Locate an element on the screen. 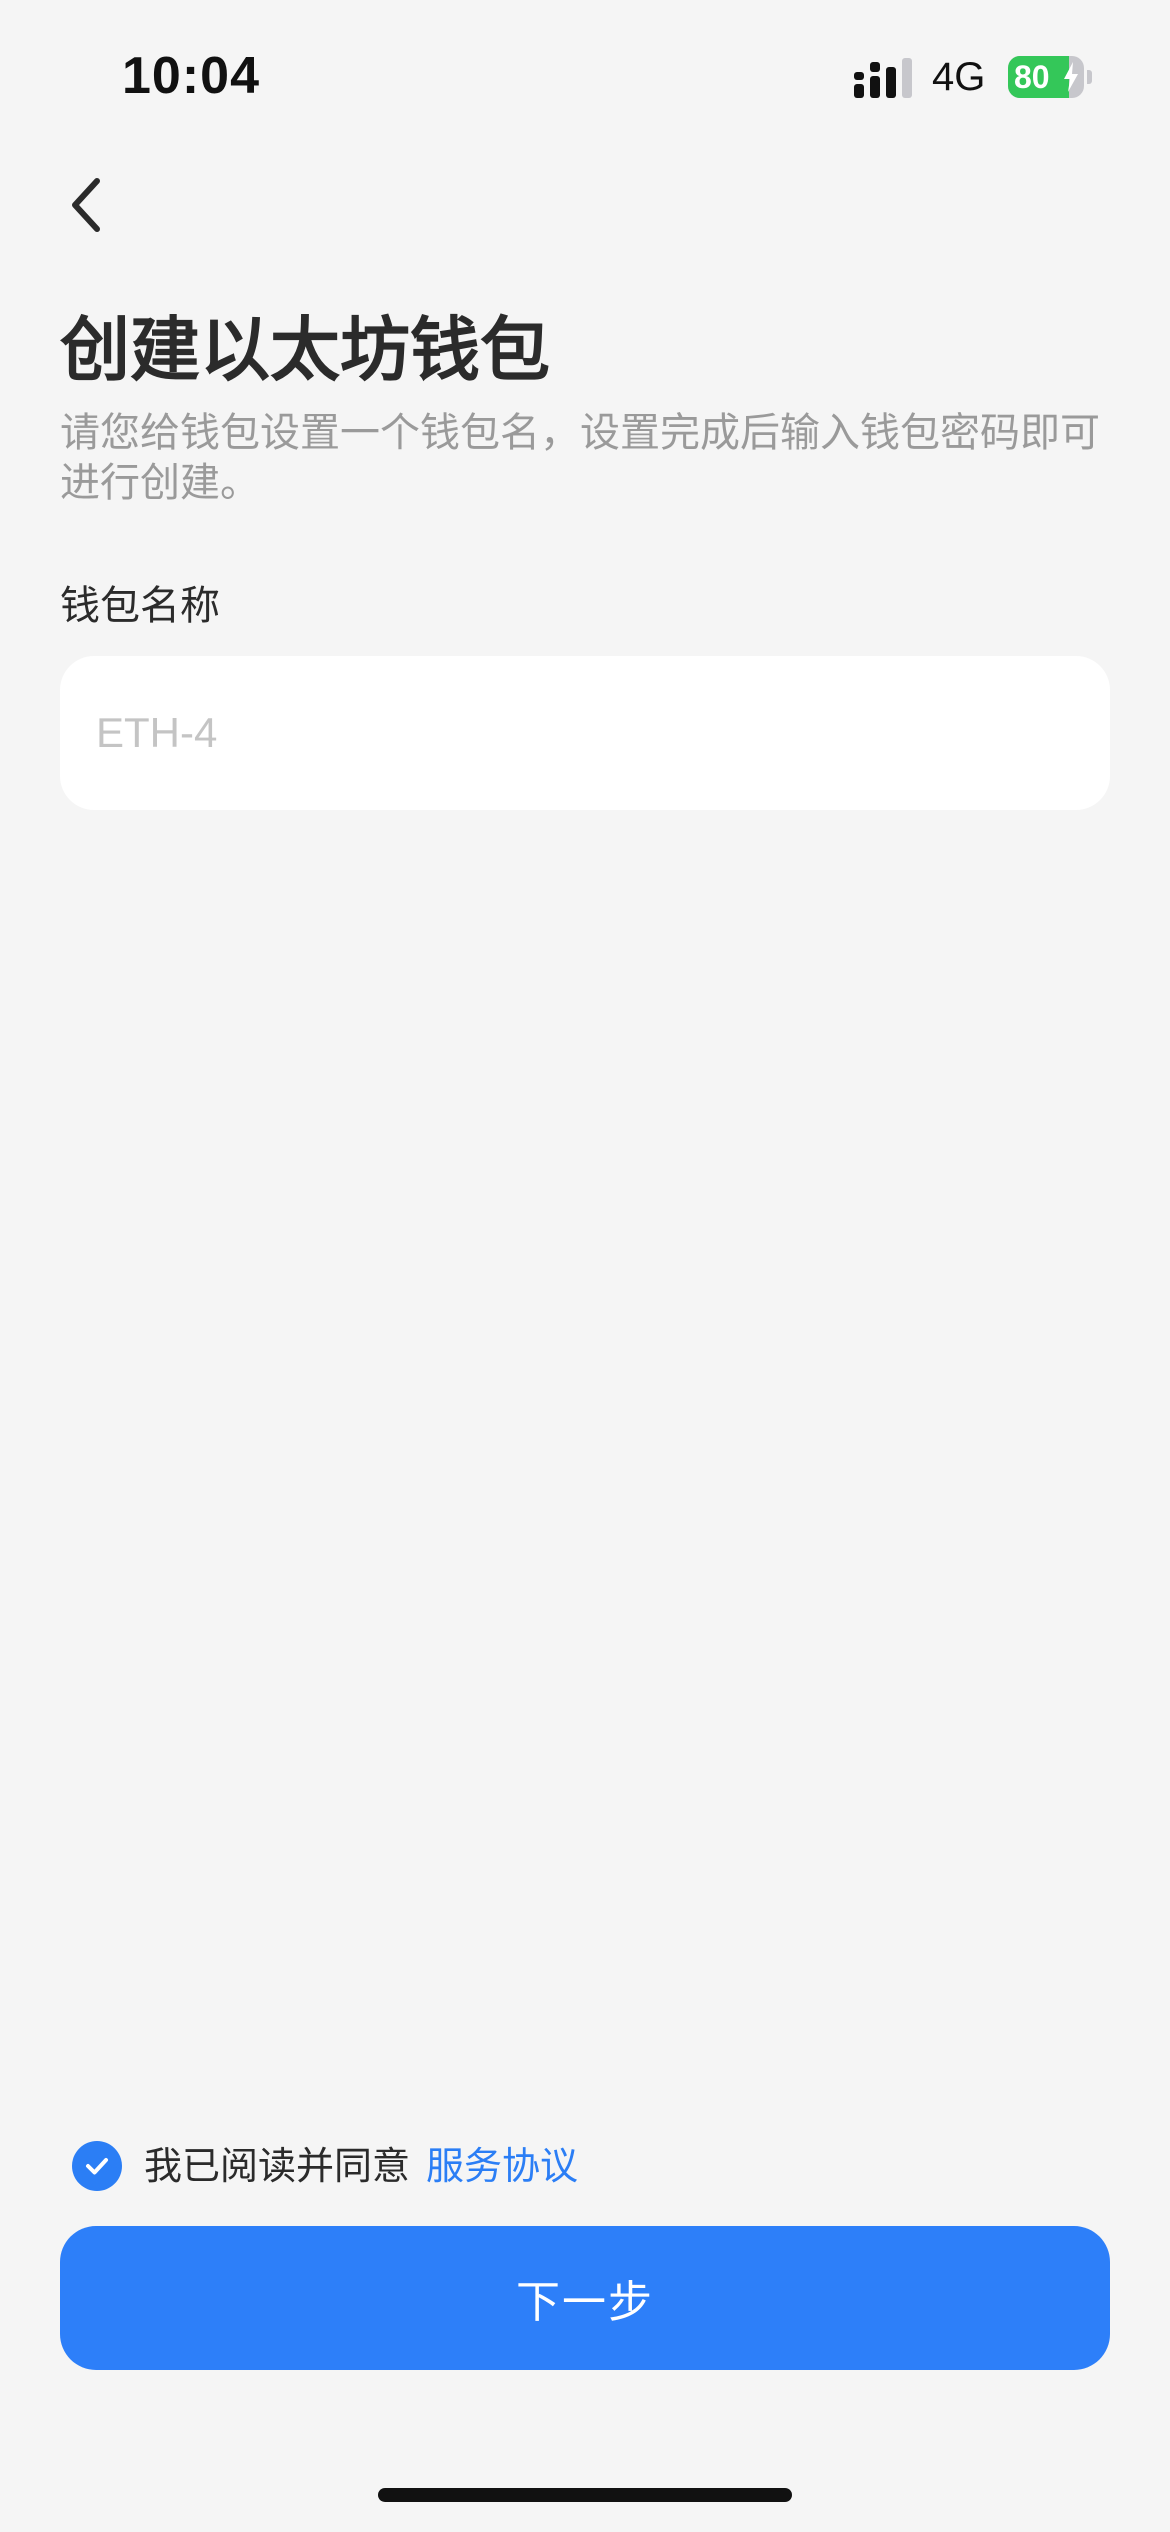 The height and width of the screenshot is (2532, 1170). status-bar: 10:04 4G 80 is located at coordinates (585, 75).